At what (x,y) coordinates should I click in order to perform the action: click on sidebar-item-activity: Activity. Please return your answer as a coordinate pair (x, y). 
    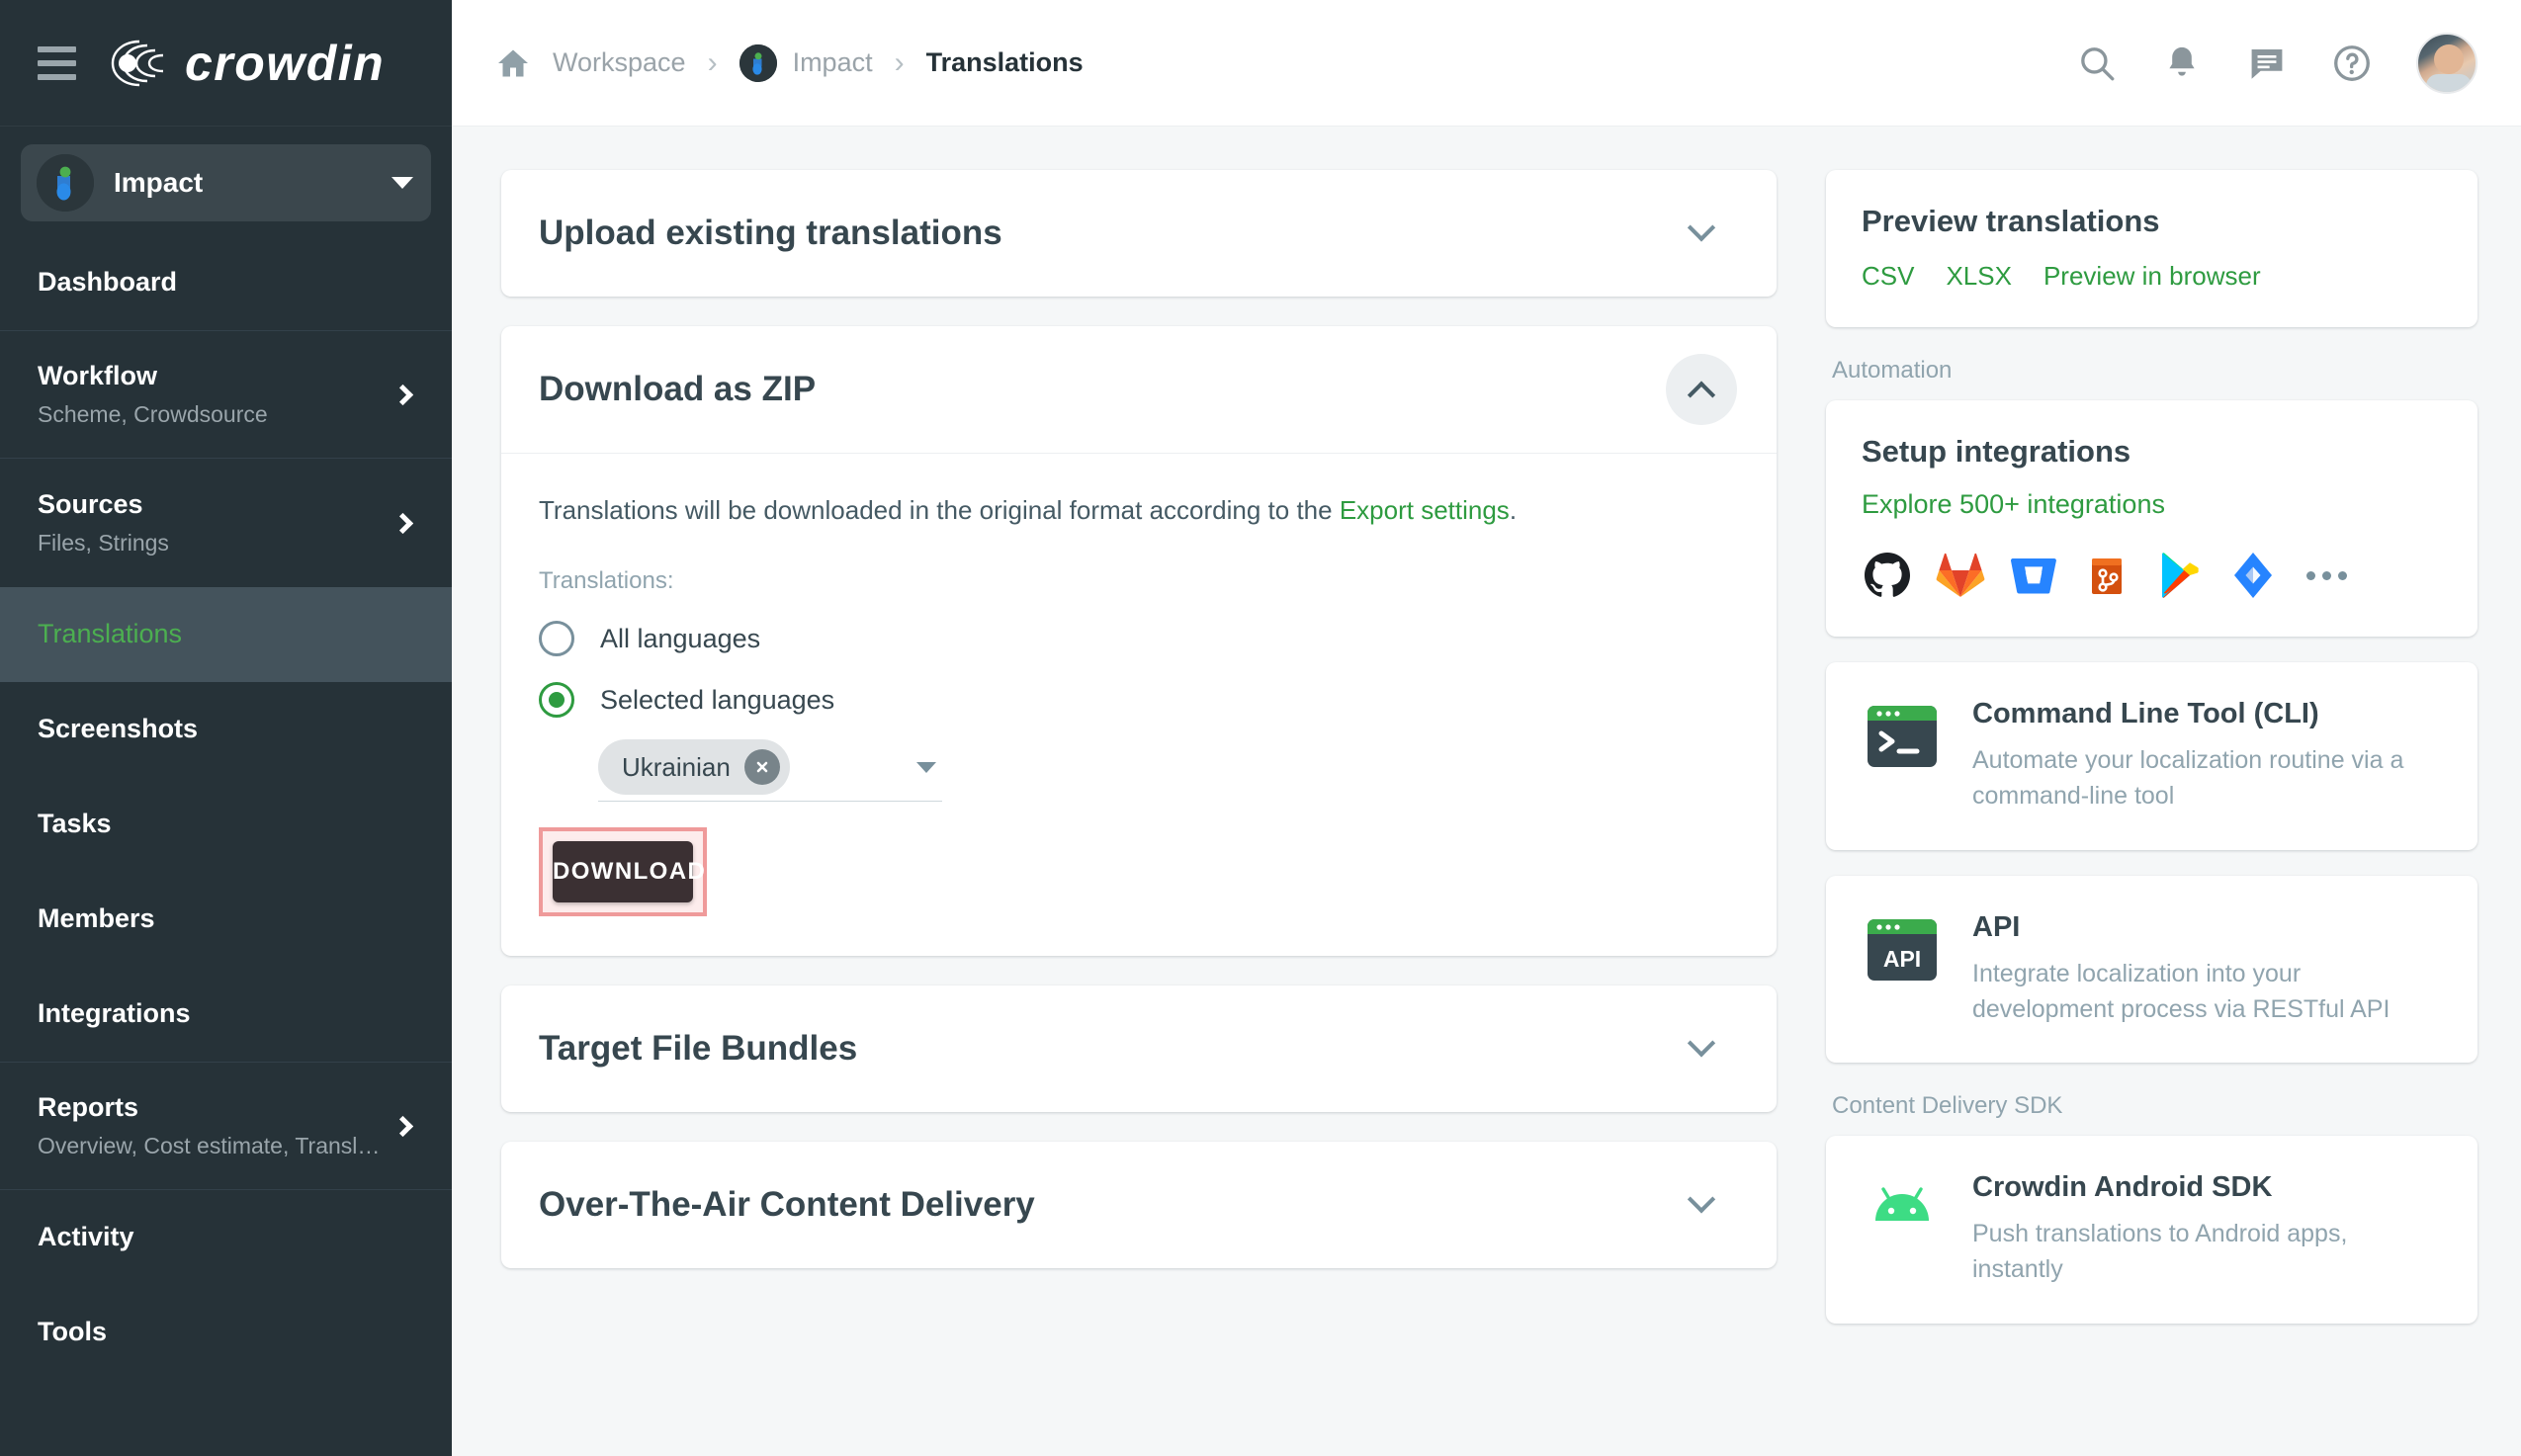
    Looking at the image, I should click on (226, 1237).